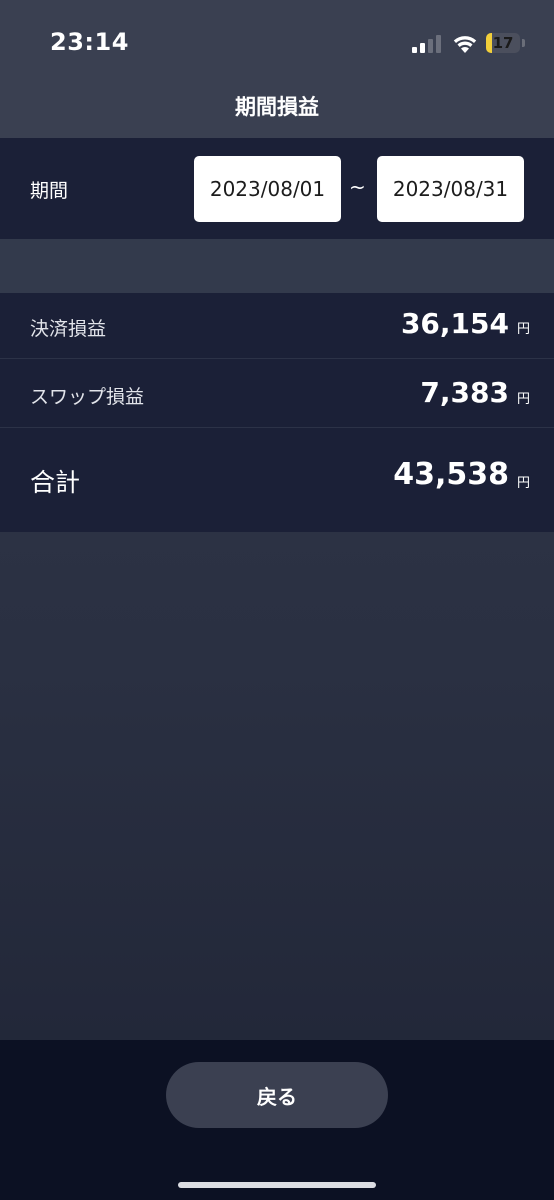  Describe the element at coordinates (277, 1185) in the screenshot. I see `home-indicator` at that location.